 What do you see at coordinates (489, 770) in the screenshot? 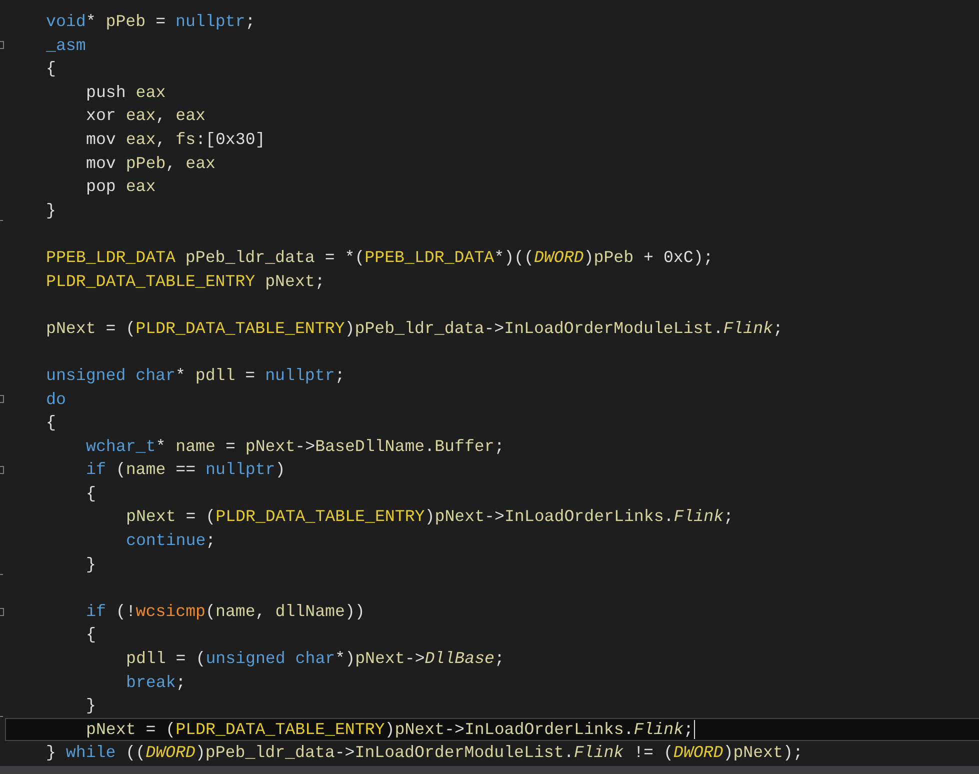
I see `horizontal-scrollbar` at bounding box center [489, 770].